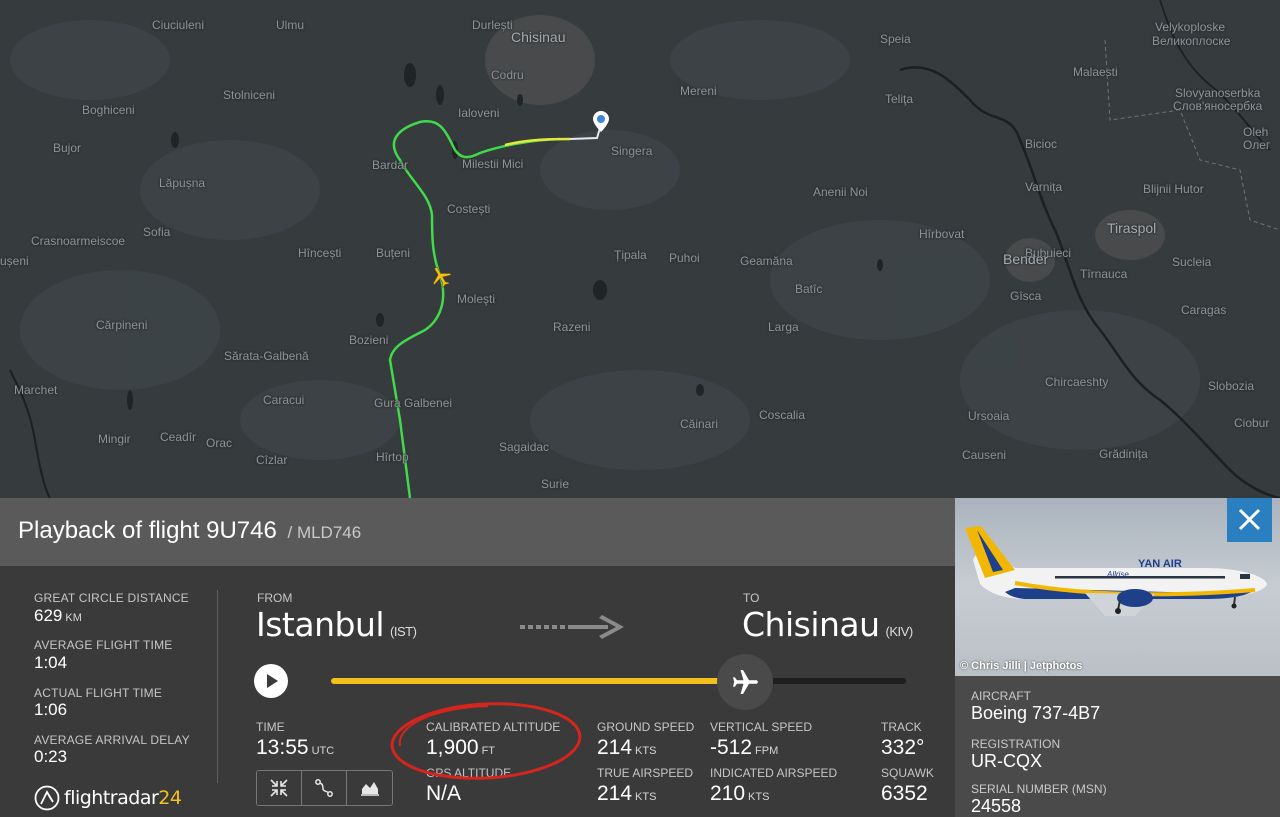 This screenshot has width=1280, height=817. What do you see at coordinates (731, 747) in the screenshot?
I see `vertical-speed-number: -512` at bounding box center [731, 747].